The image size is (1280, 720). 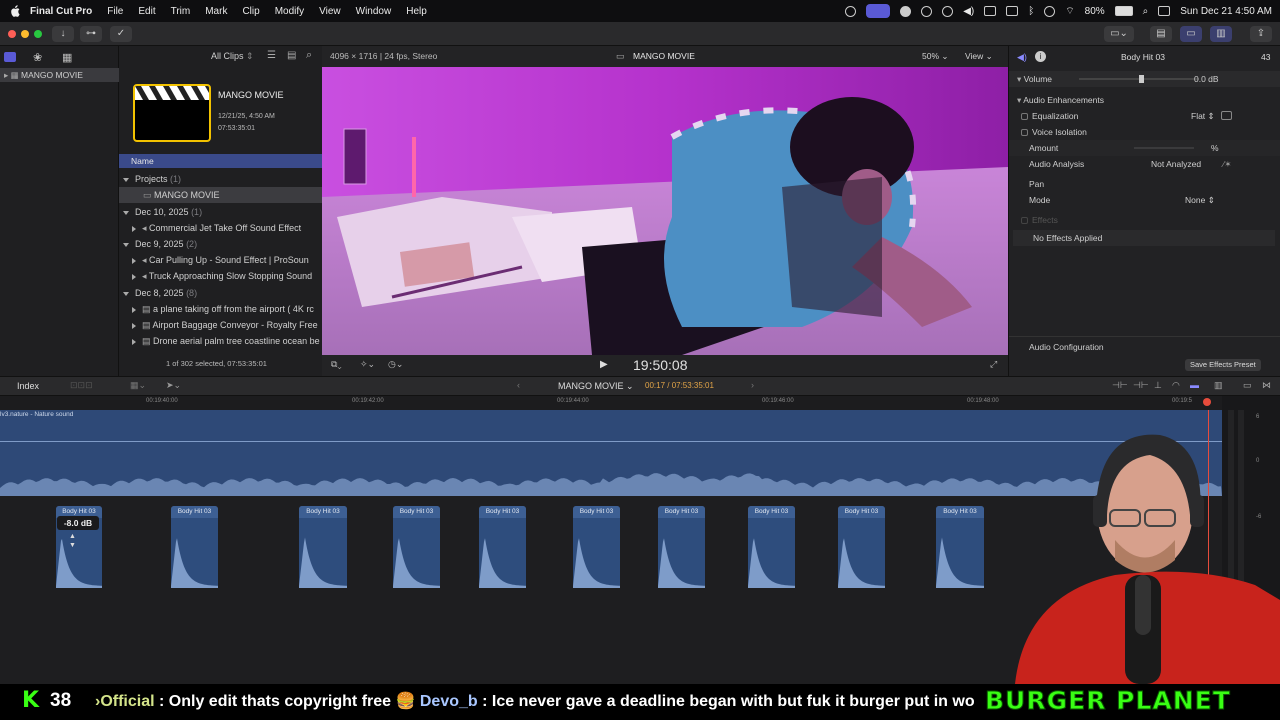 What do you see at coordinates (15, 11) in the screenshot?
I see `apple-icon` at bounding box center [15, 11].